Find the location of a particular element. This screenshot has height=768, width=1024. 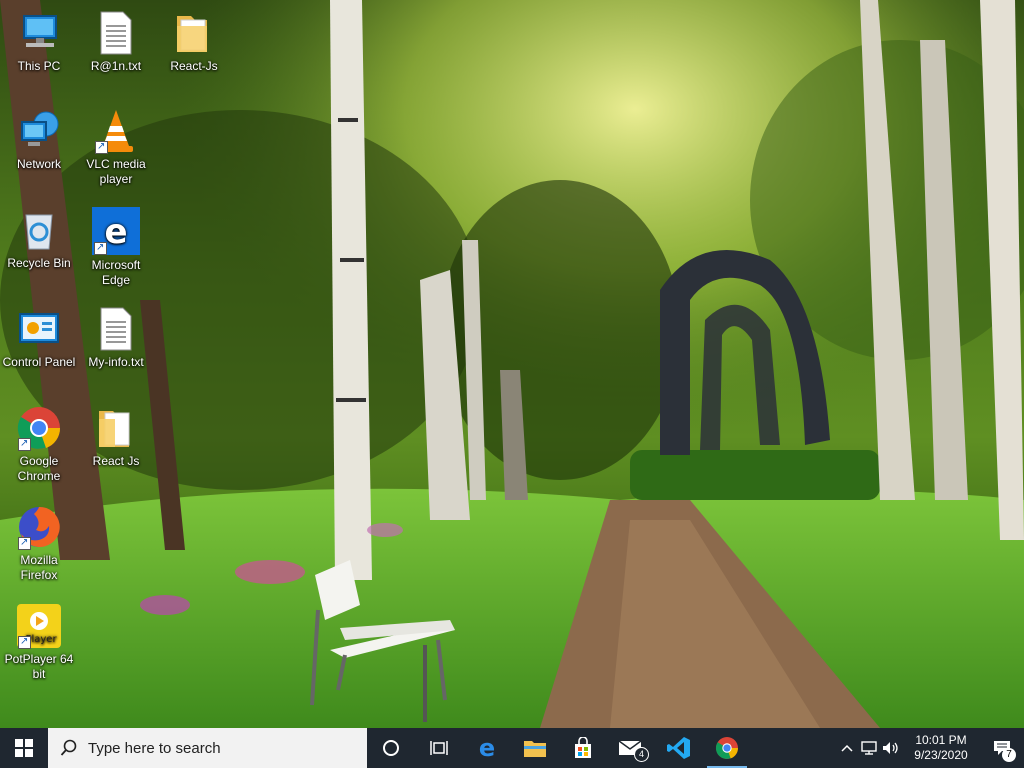

cortana-icon is located at coordinates (391, 748).